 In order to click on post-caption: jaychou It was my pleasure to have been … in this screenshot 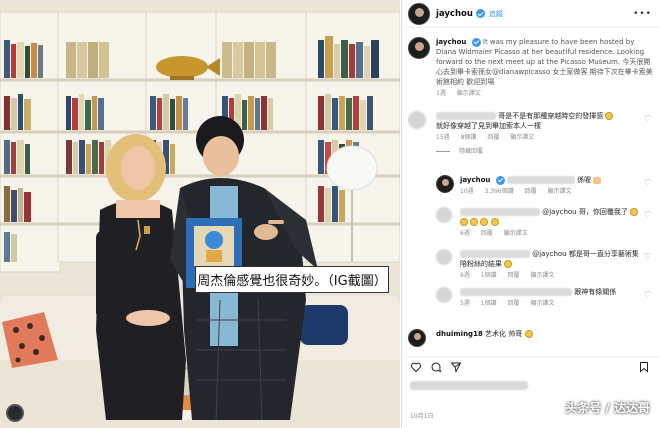, I will do `click(531, 68)`.